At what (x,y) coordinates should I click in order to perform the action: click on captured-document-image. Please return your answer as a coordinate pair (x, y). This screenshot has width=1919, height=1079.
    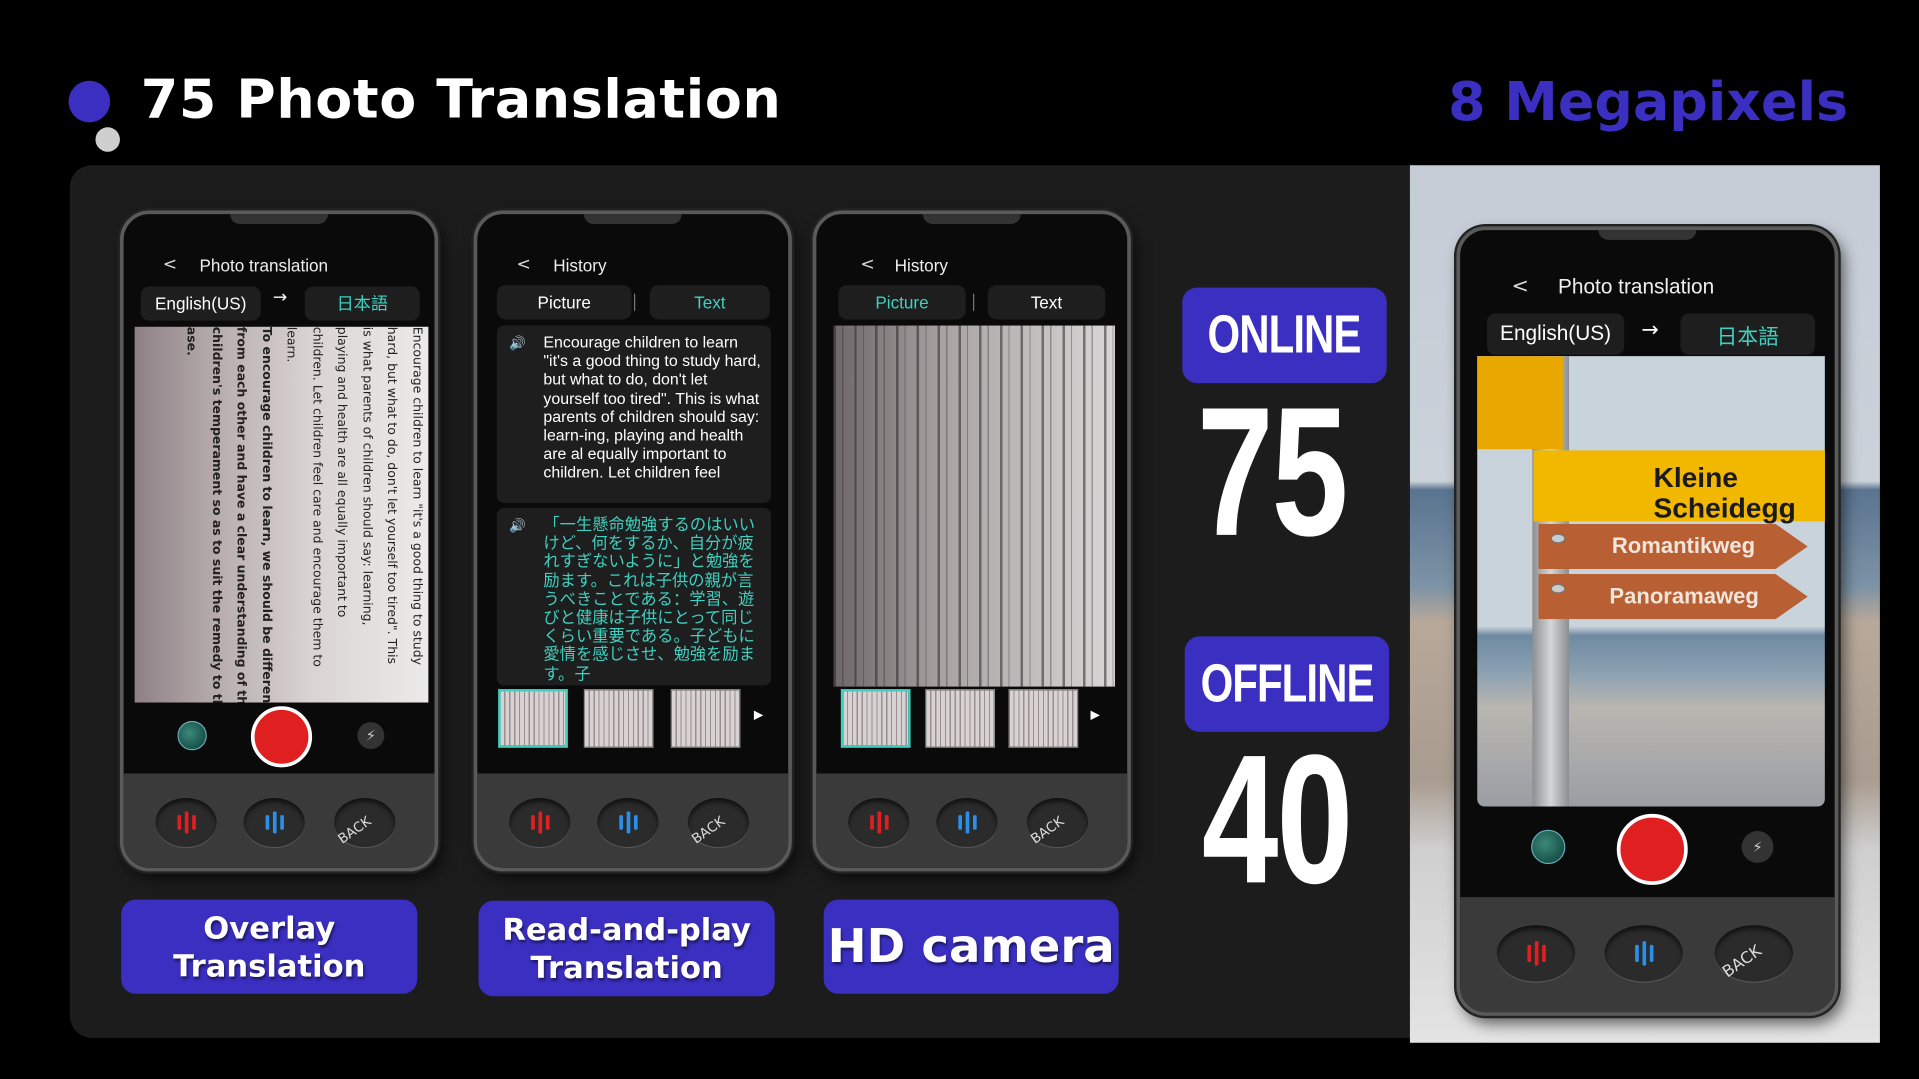
    Looking at the image, I should click on (974, 506).